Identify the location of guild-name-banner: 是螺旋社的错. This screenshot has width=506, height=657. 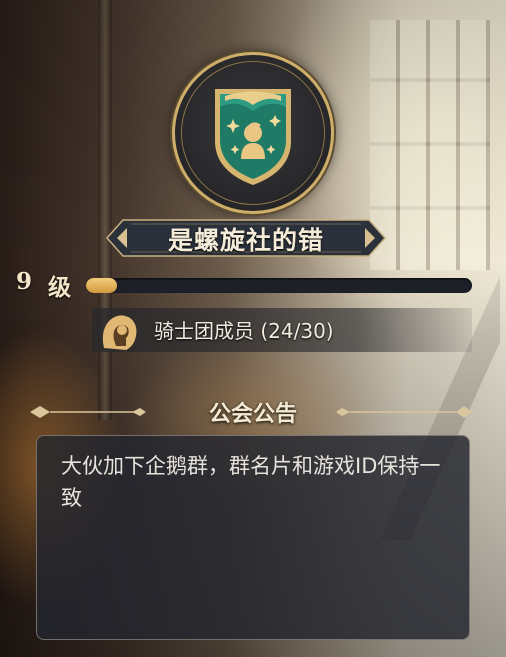
(246, 238).